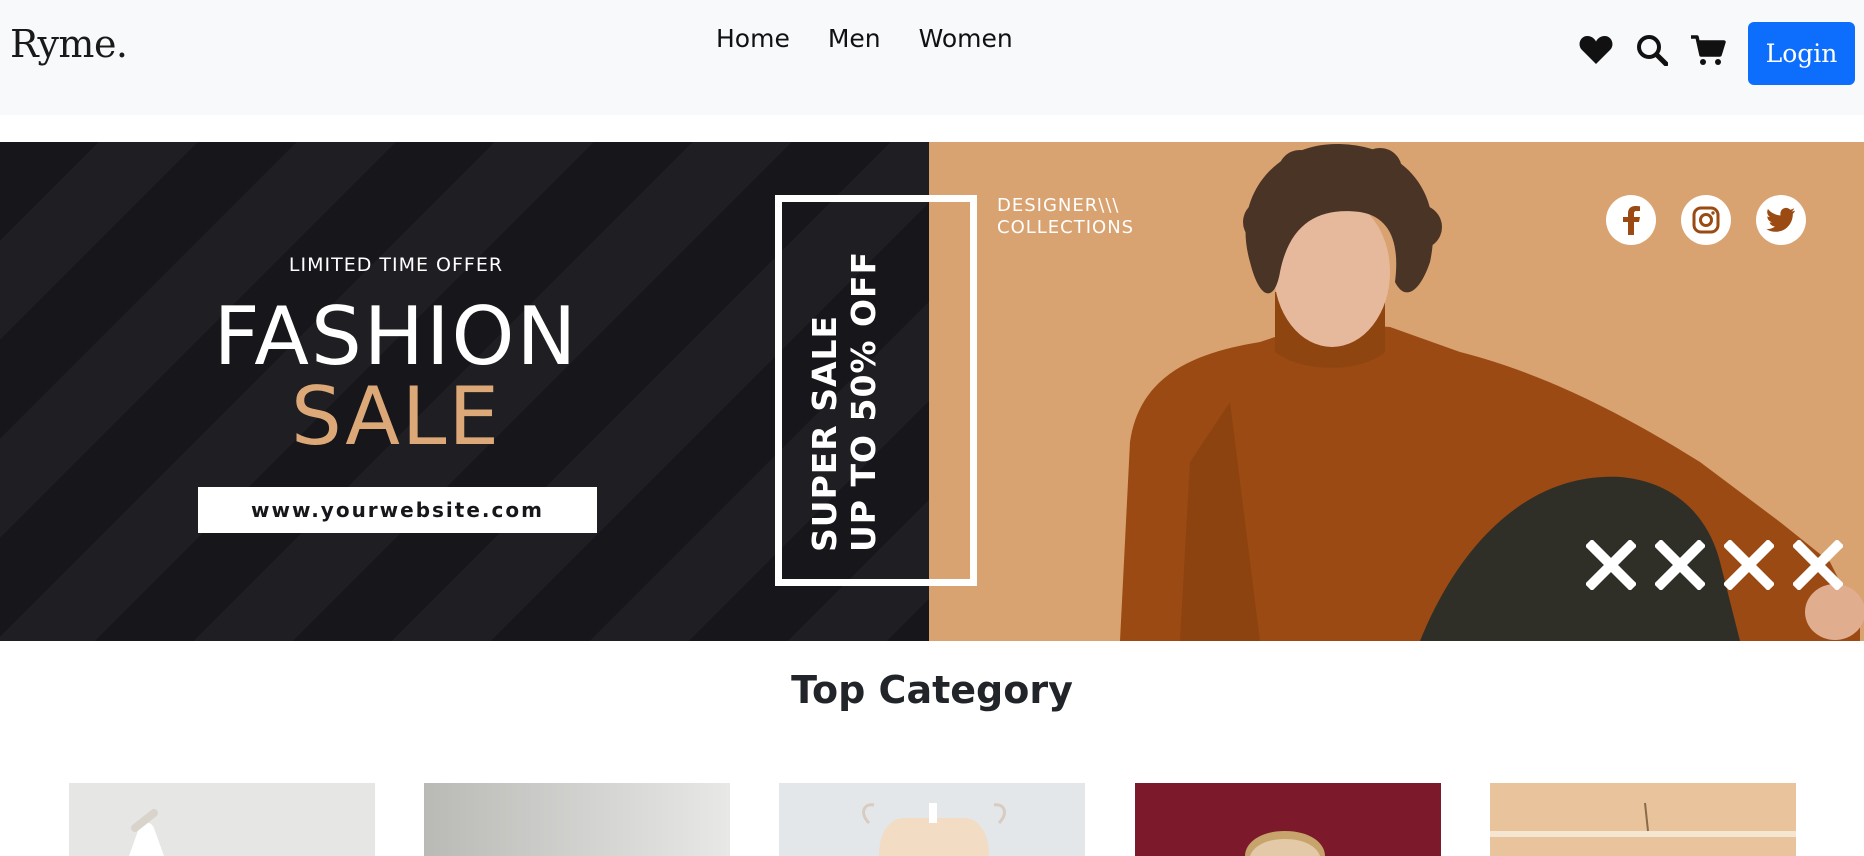 The image size is (1864, 856). I want to click on category-cards, so click(934, 819).